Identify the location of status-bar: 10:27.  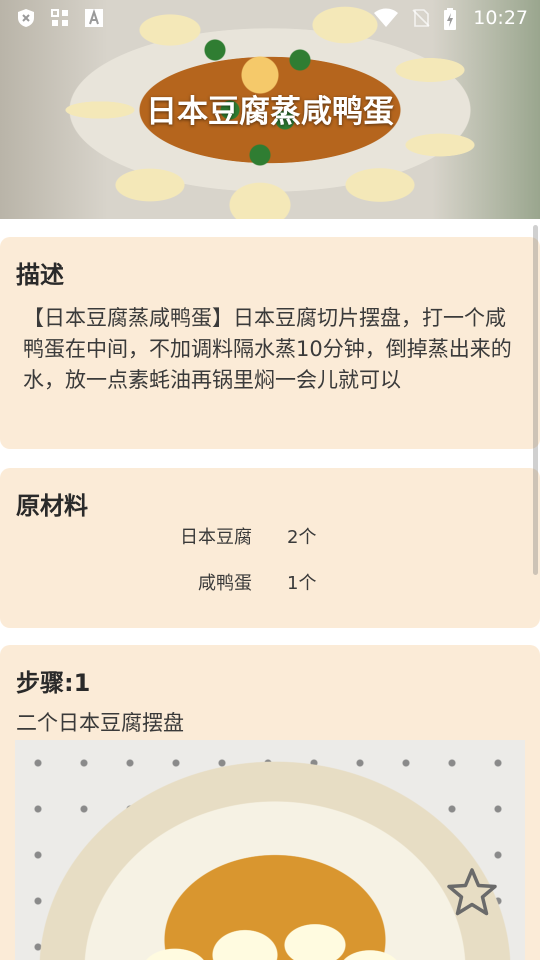
(270, 18).